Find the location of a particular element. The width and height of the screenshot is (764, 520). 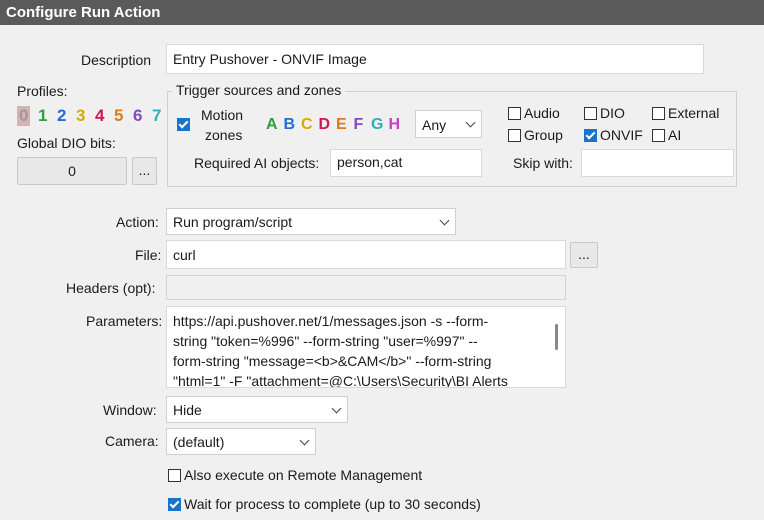

audio-label: Audio is located at coordinates (542, 113).